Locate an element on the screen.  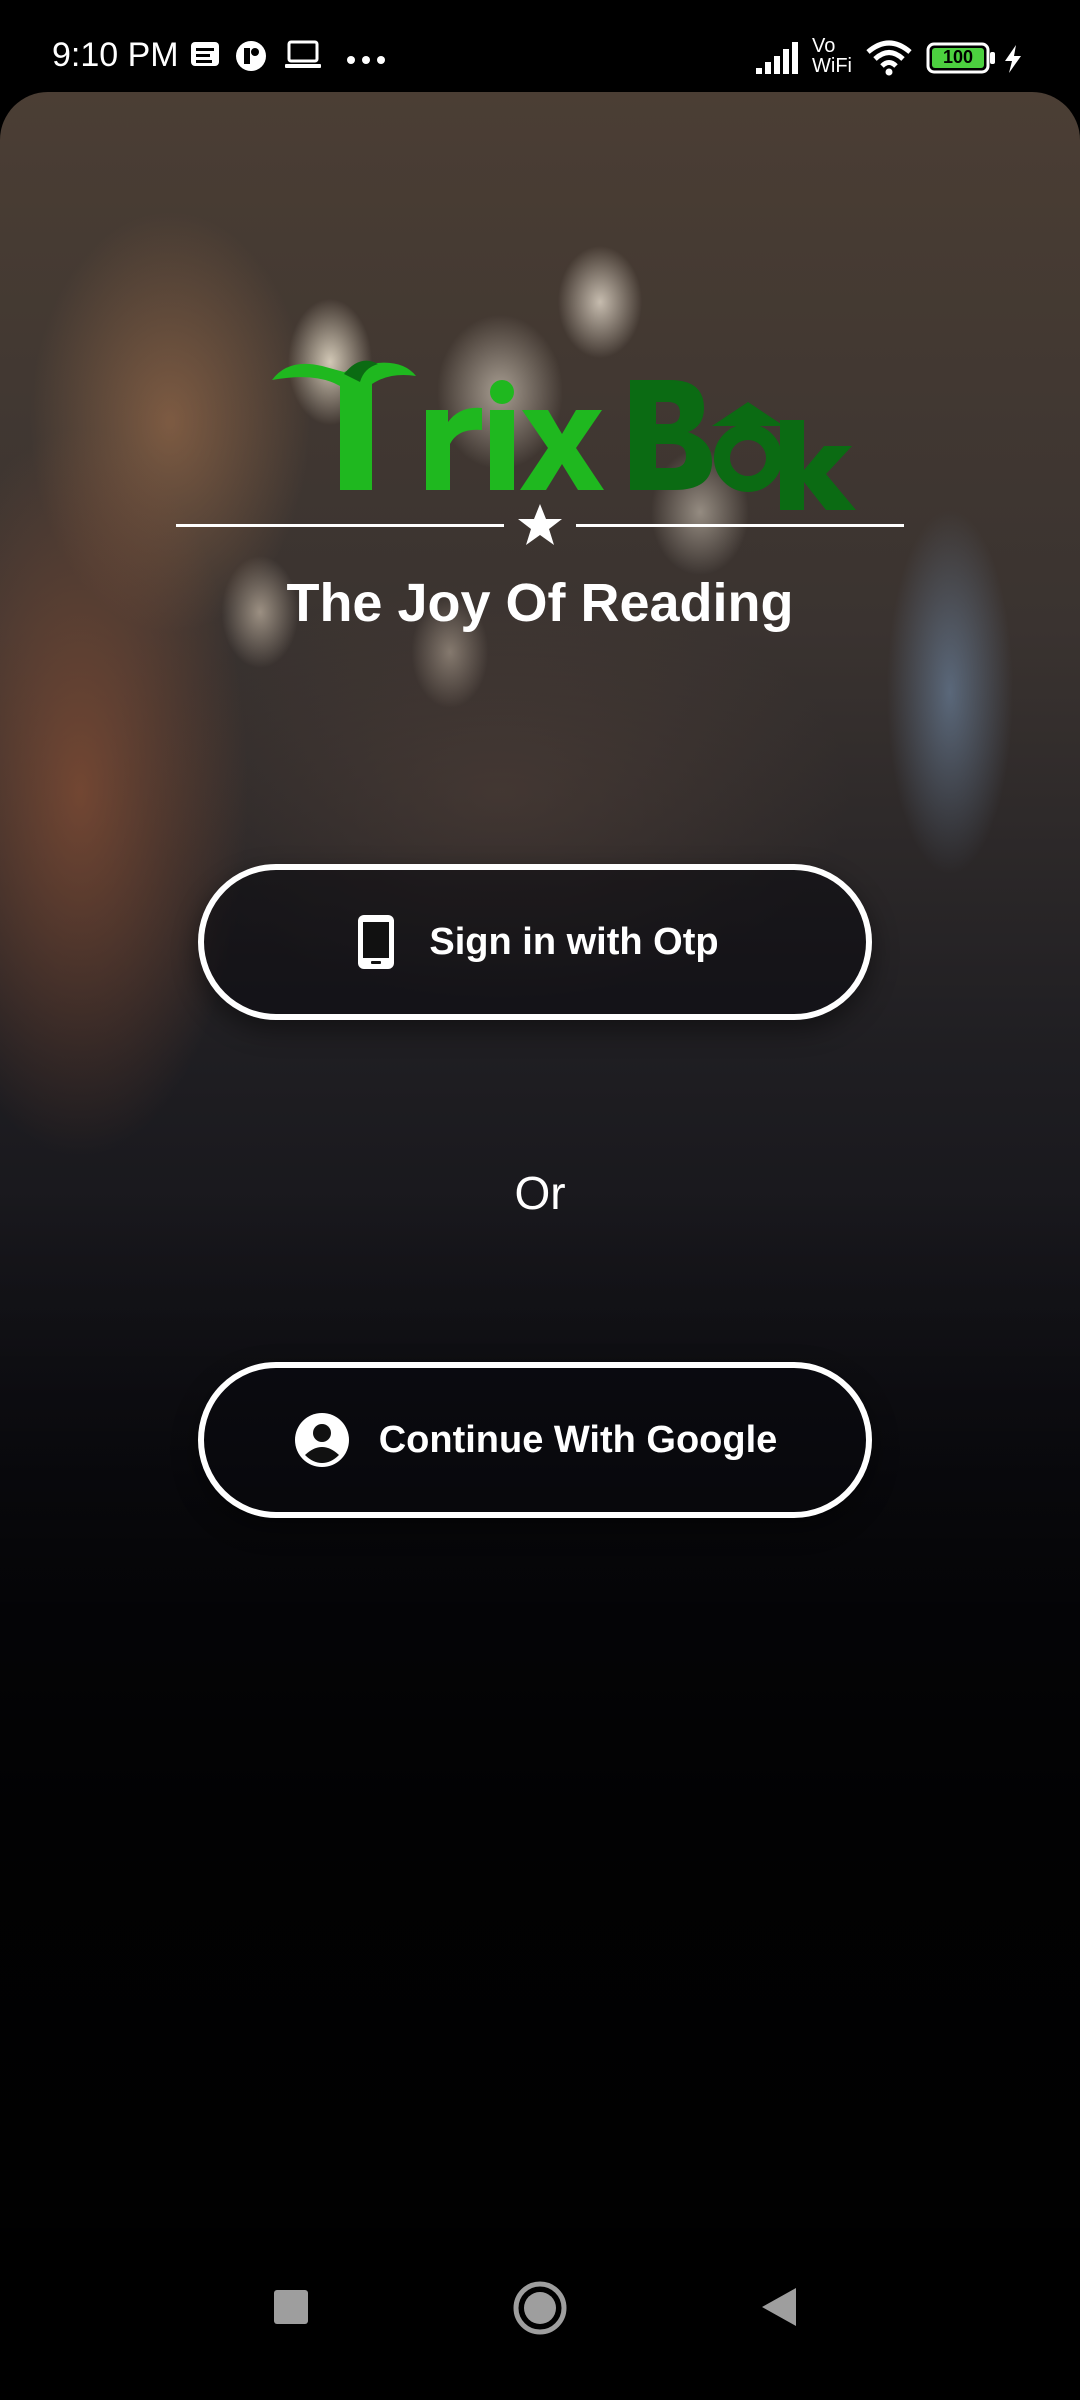
home-icon is located at coordinates (540, 2310).